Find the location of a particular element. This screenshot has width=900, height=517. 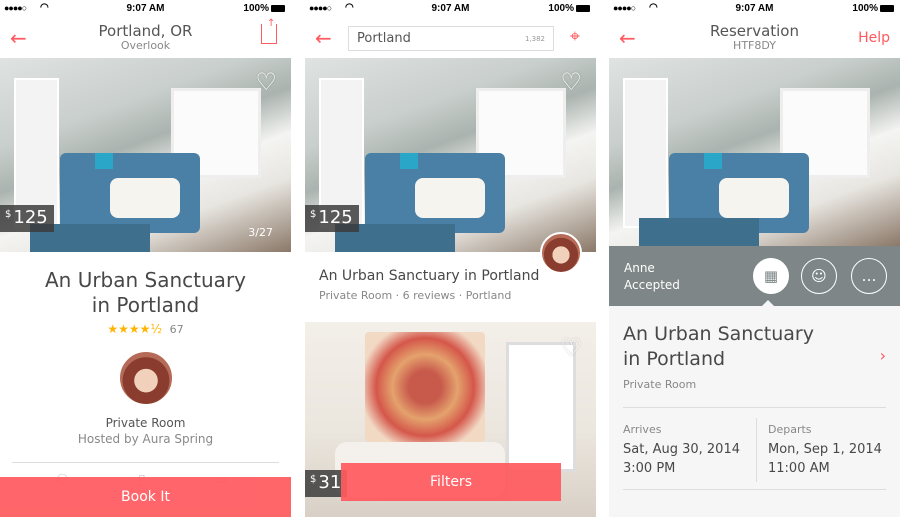

nav-bar: ← Reservation HTF8DY Help is located at coordinates (754, 38).